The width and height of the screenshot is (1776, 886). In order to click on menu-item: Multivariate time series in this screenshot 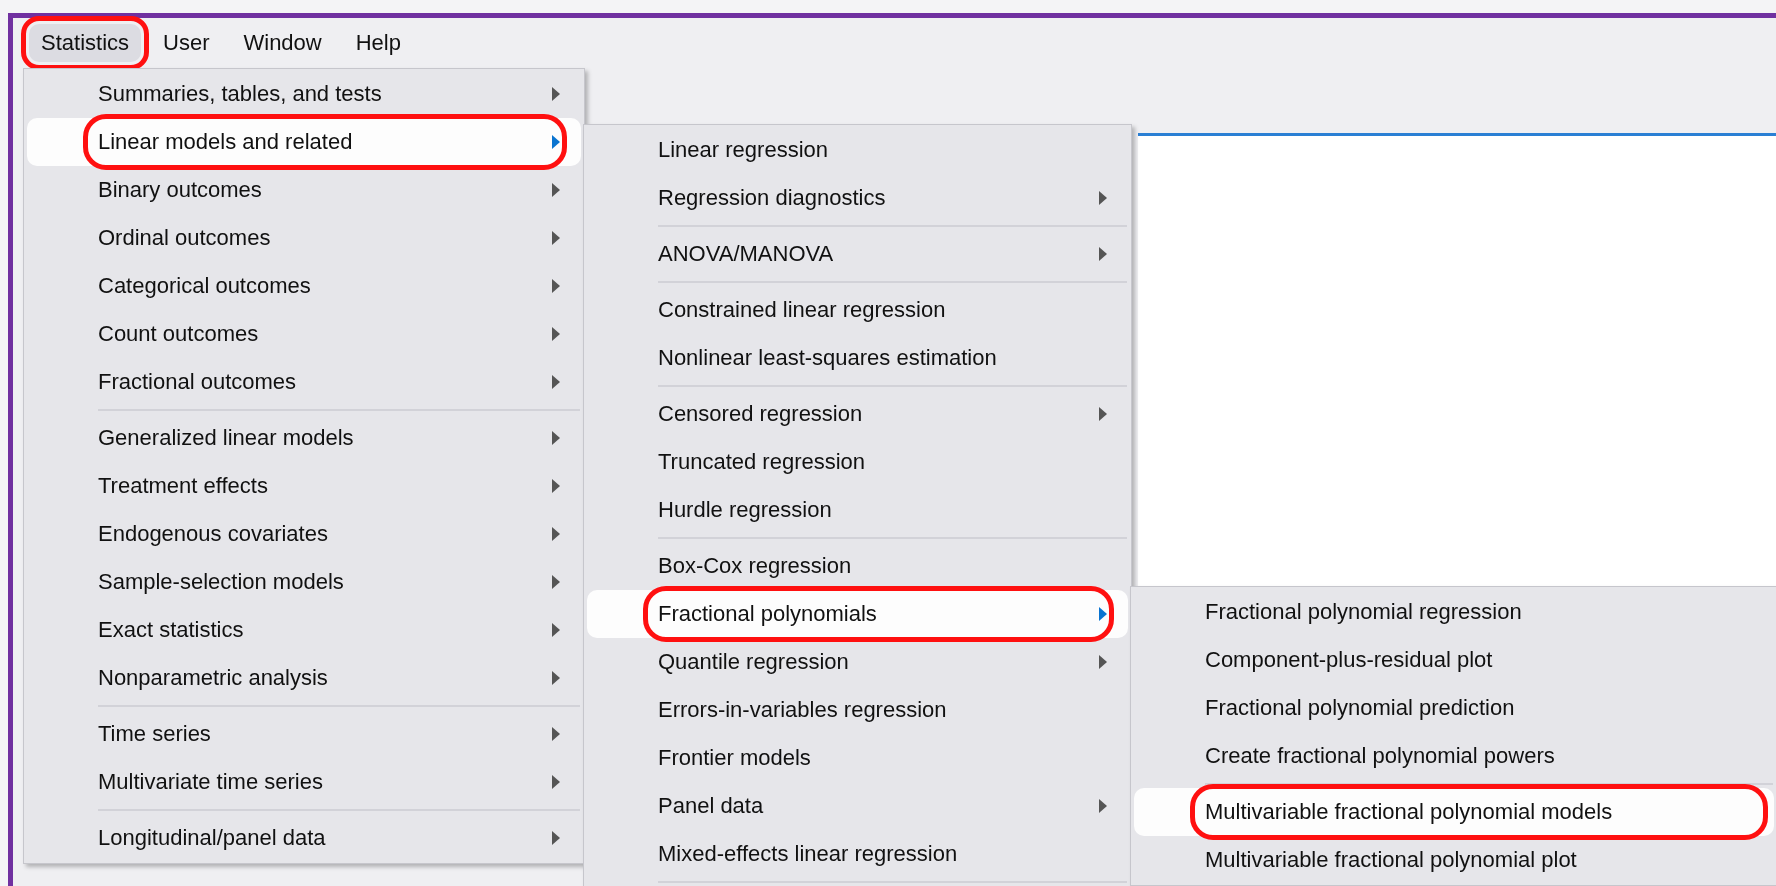, I will do `click(304, 782)`.